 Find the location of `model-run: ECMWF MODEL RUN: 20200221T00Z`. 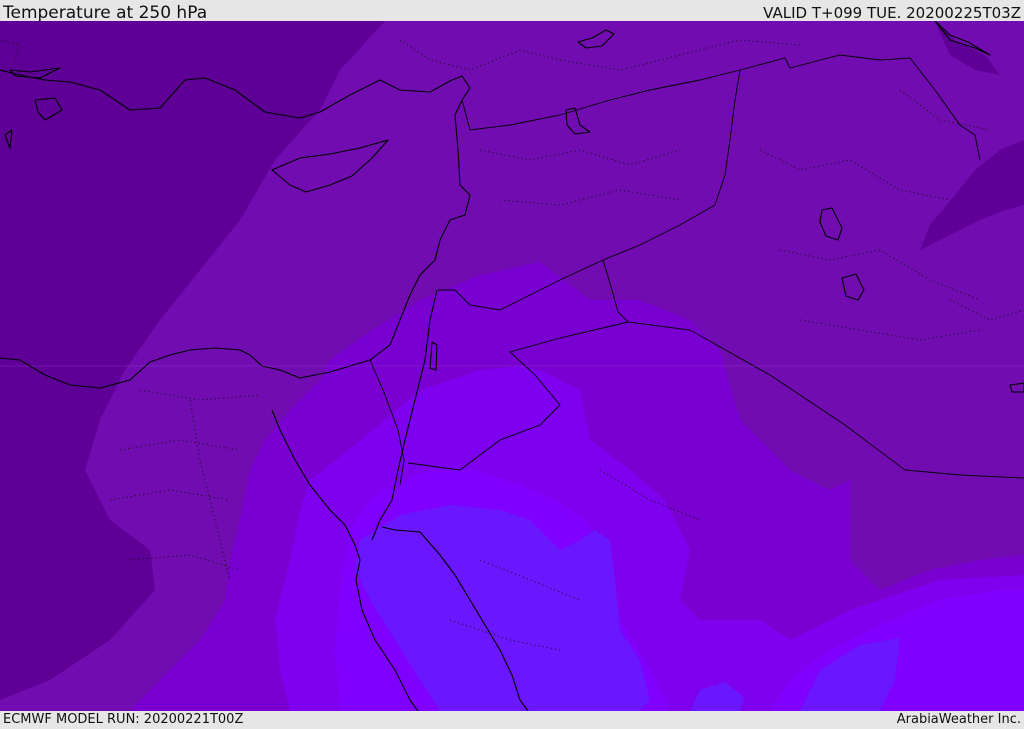

model-run: ECMWF MODEL RUN: 20200221T00Z is located at coordinates (123, 719).